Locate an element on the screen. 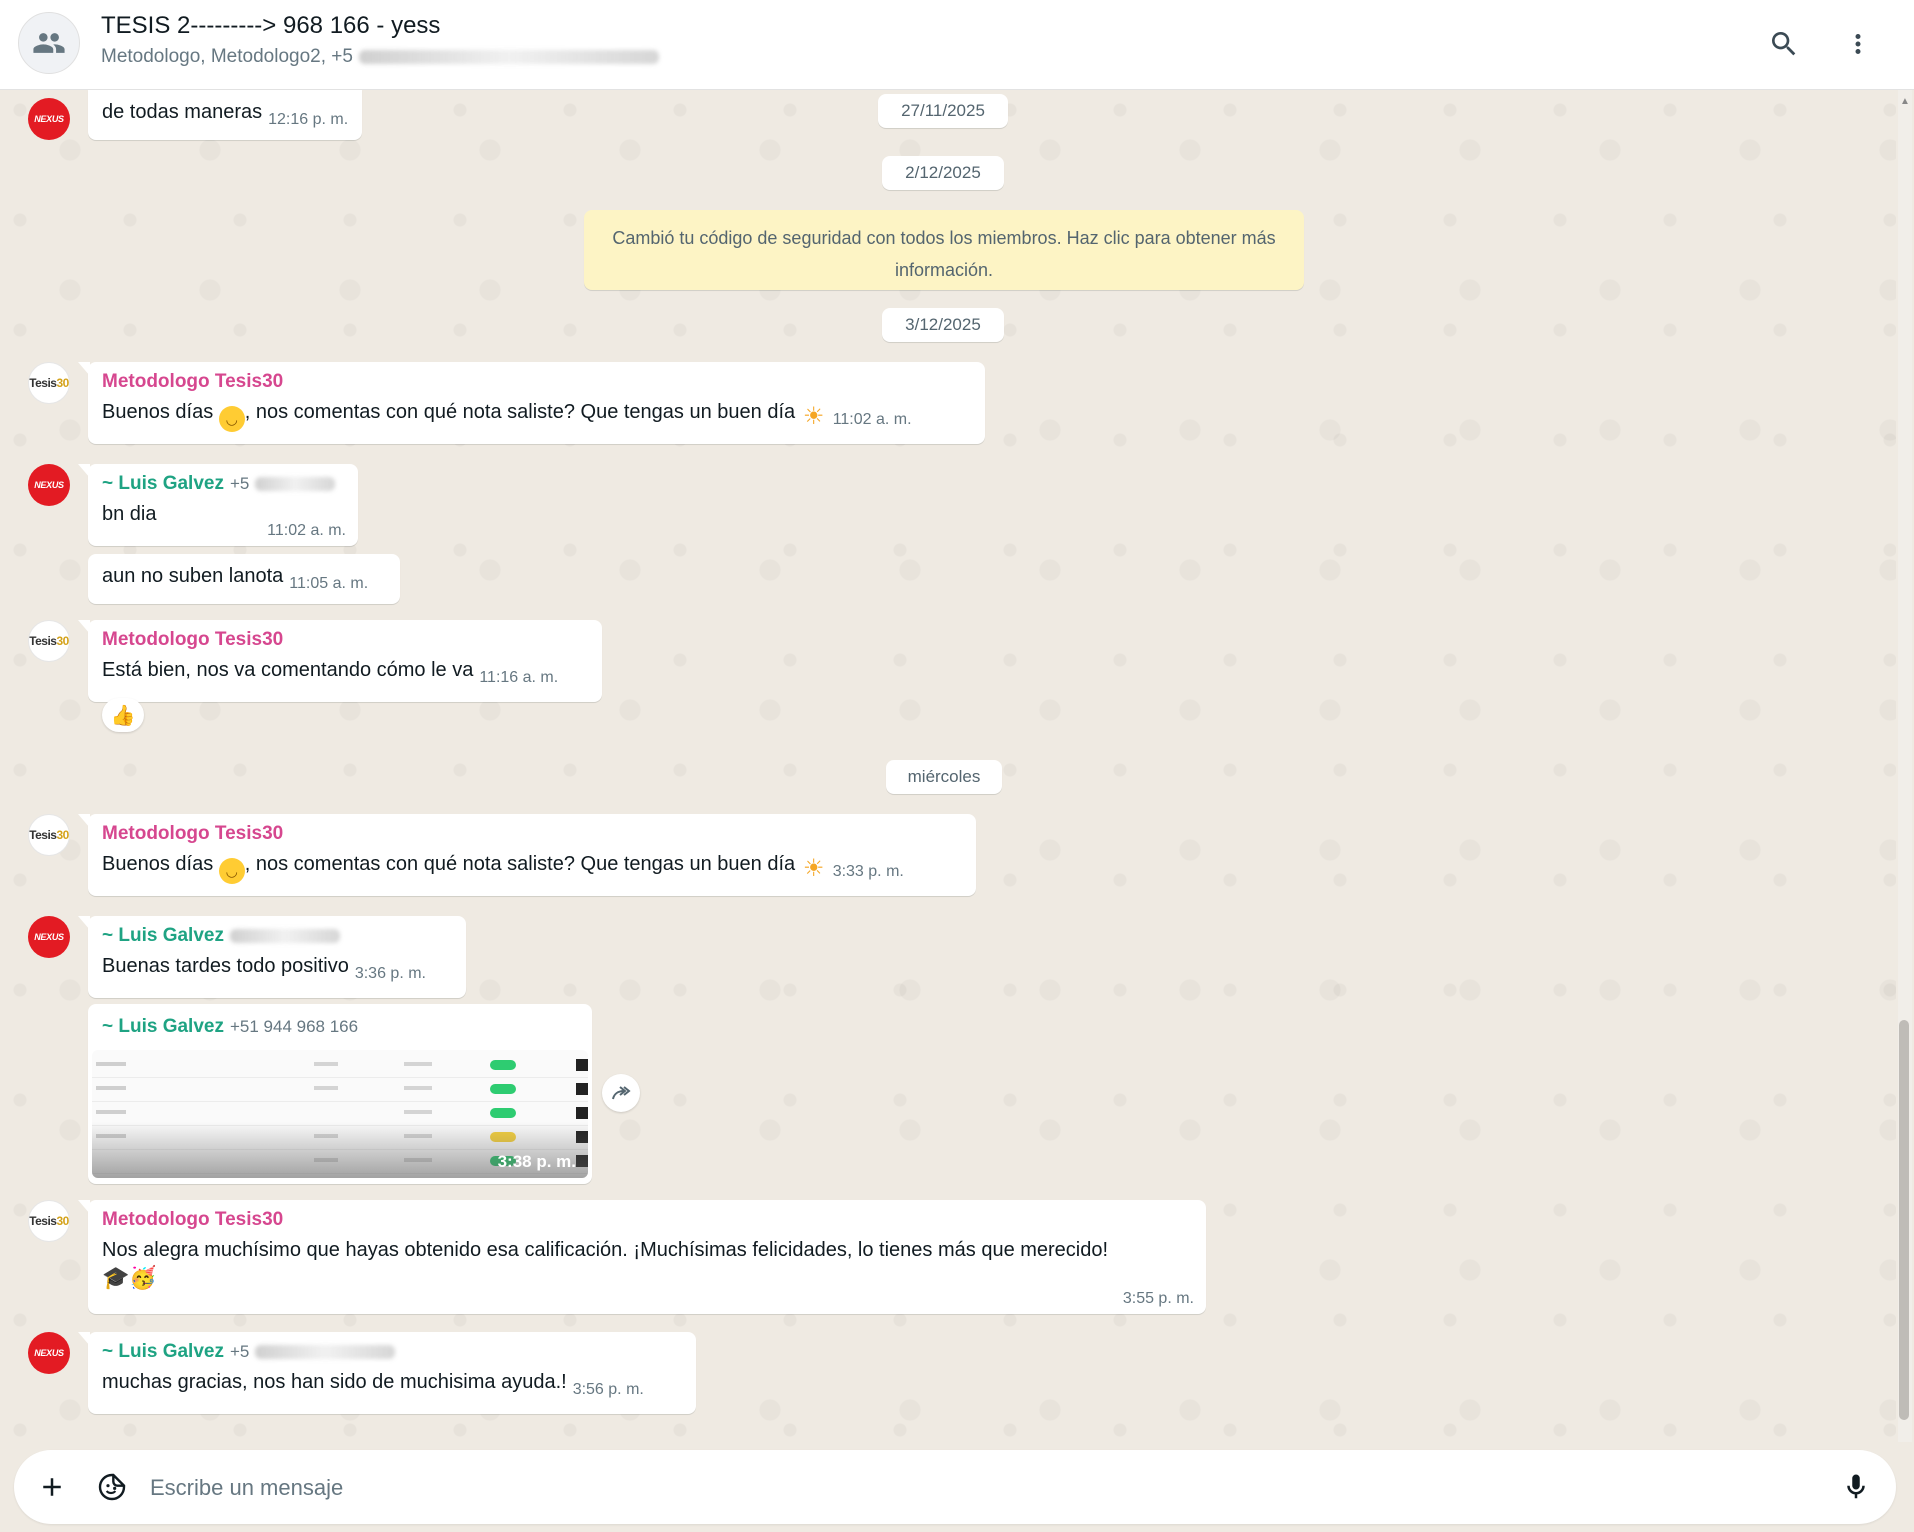 The height and width of the screenshot is (1532, 1914). message-bubble: de todas maneras 12:16 p. m. is located at coordinates (225, 115).